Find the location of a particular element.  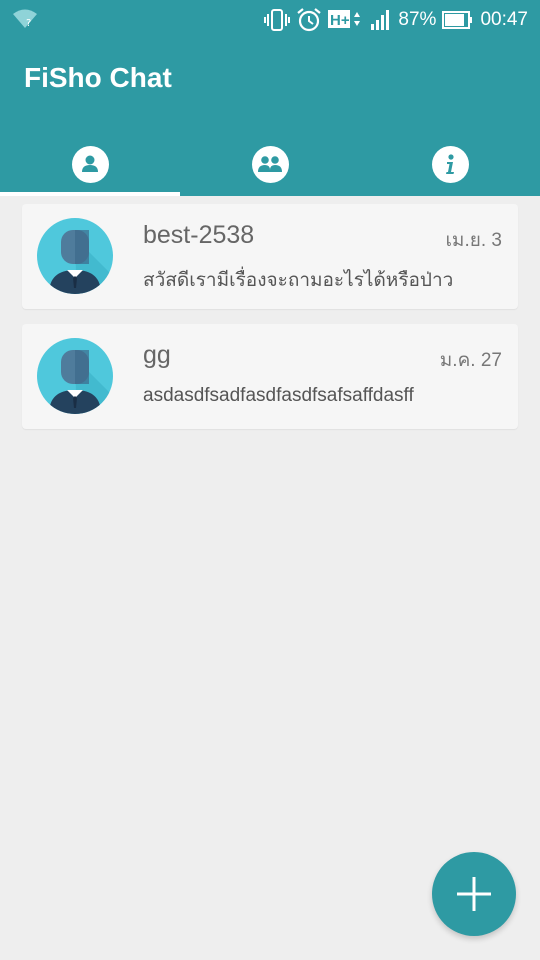

clock: 00:47 is located at coordinates (504, 19).